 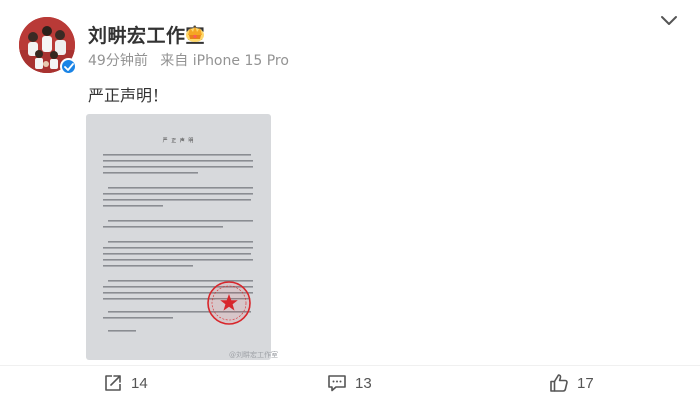 What do you see at coordinates (363, 383) in the screenshot?
I see `comment-count: 13` at bounding box center [363, 383].